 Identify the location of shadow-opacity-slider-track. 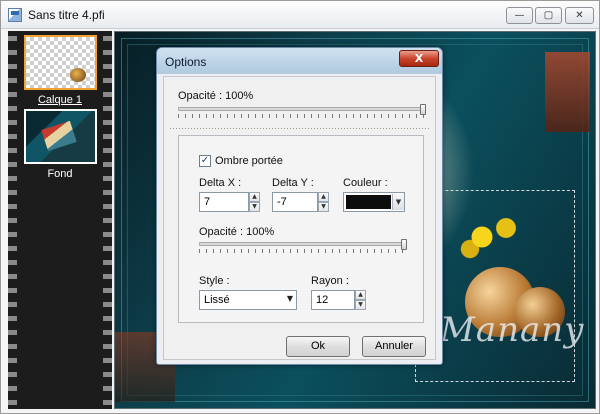
(303, 244).